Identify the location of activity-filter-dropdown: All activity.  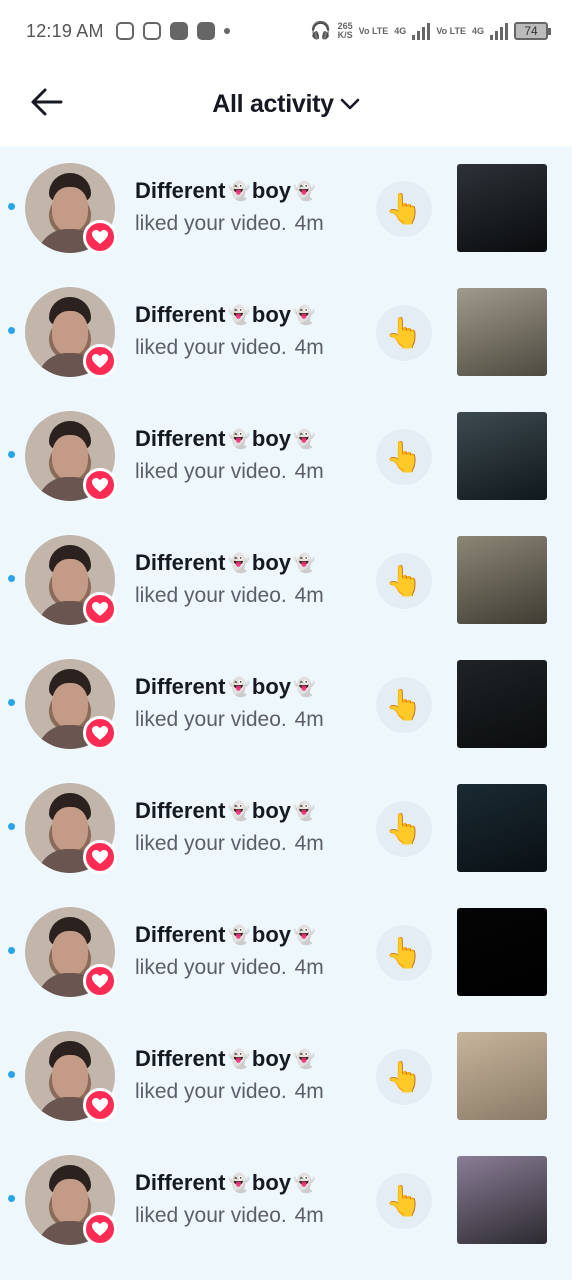
(286, 104).